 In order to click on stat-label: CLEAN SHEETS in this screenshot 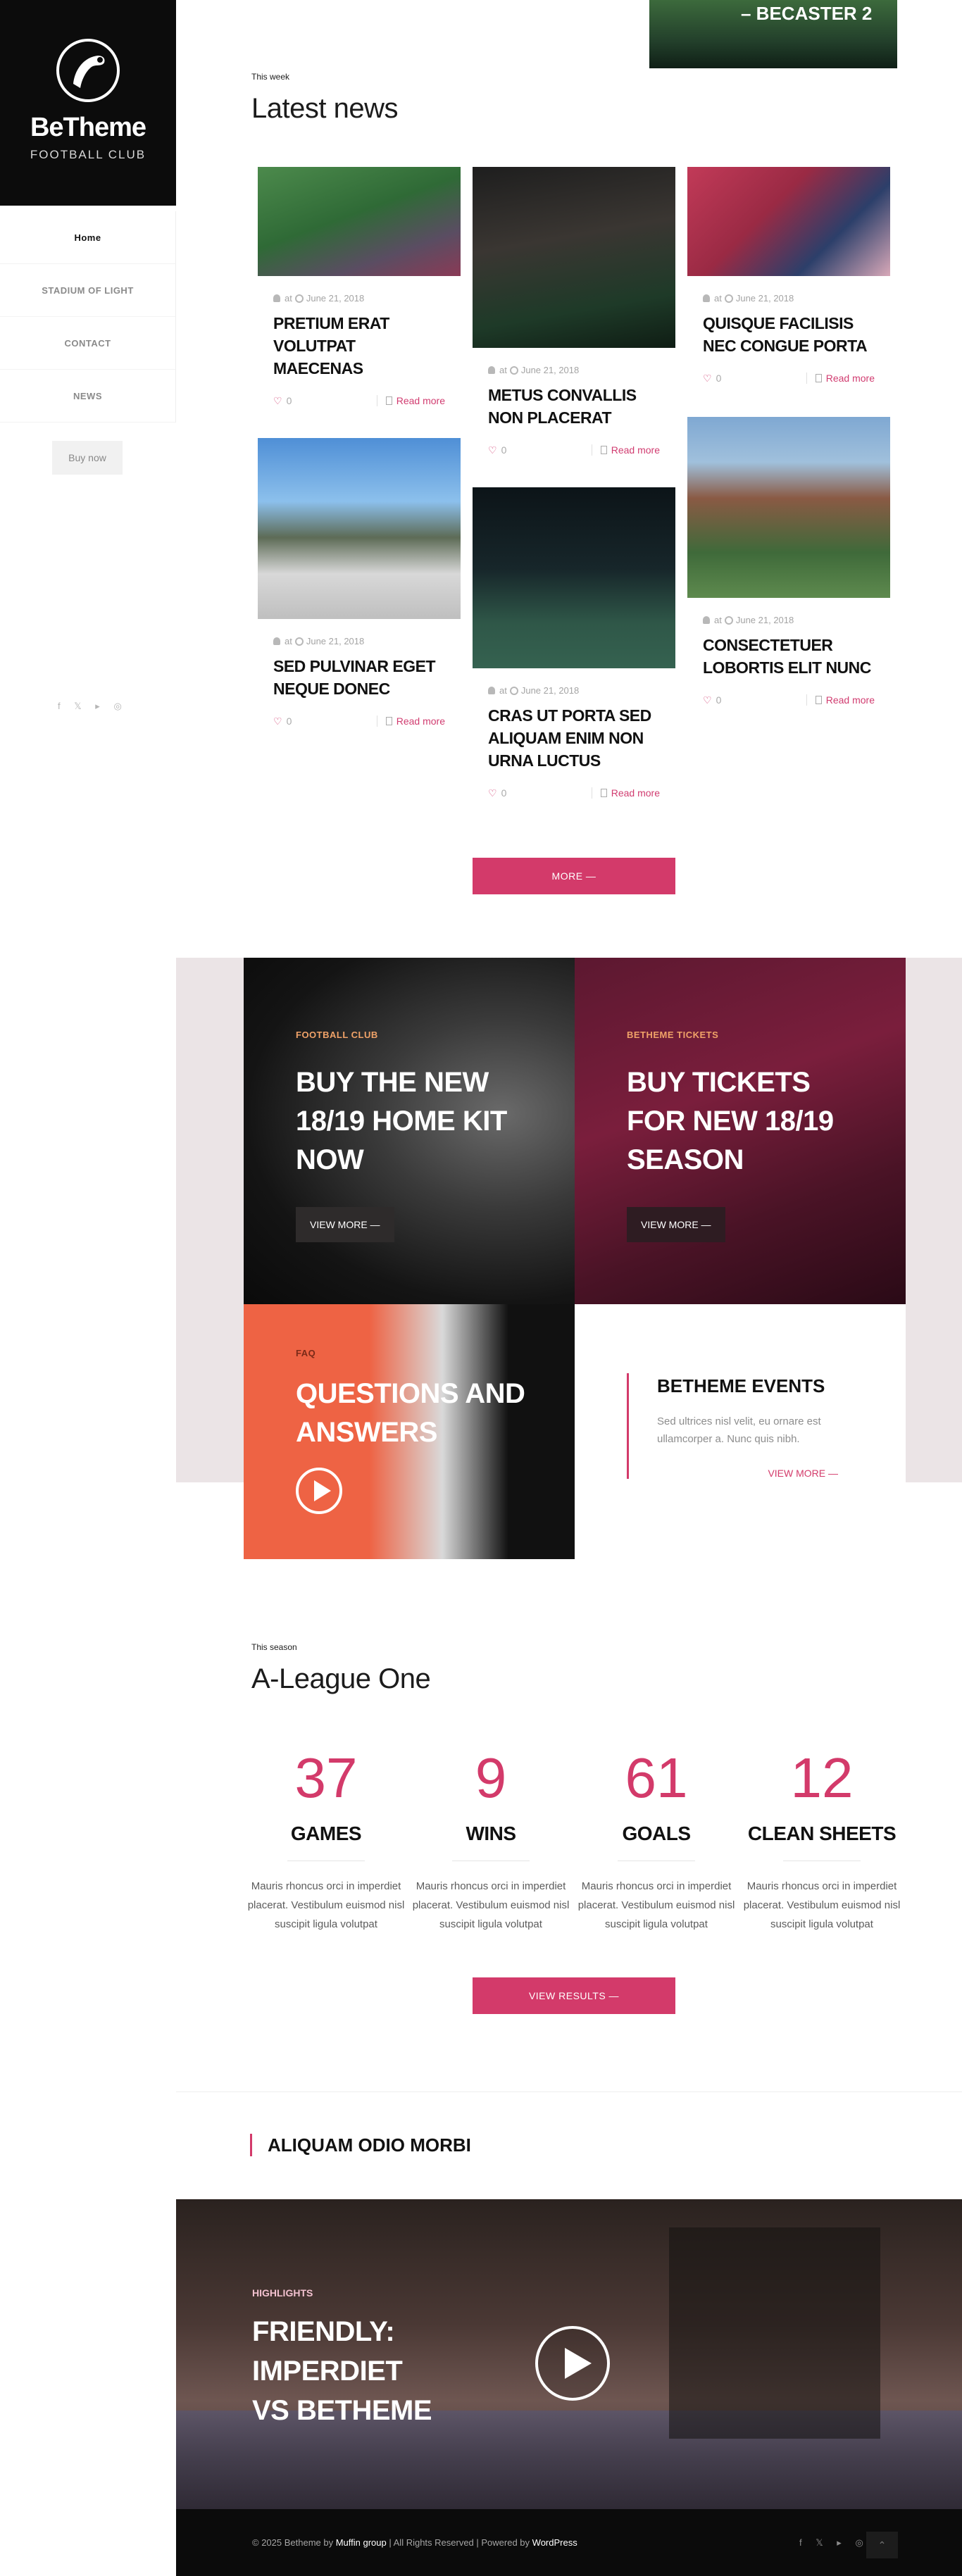, I will do `click(822, 1833)`.